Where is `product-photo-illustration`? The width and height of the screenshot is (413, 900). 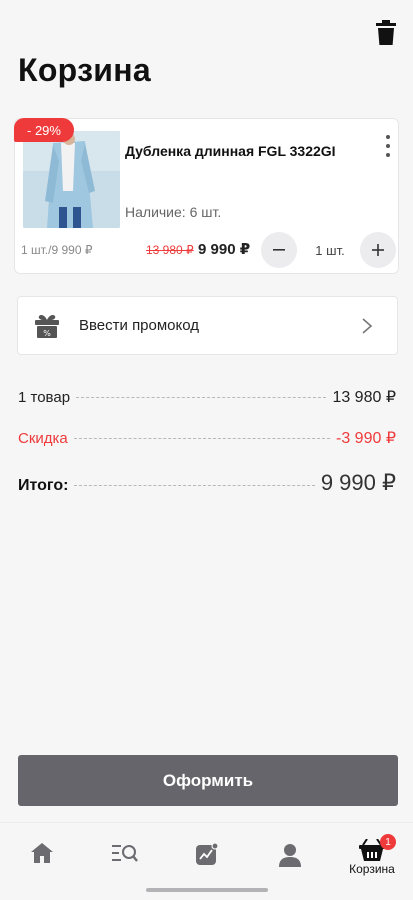 product-photo-illustration is located at coordinates (71, 179).